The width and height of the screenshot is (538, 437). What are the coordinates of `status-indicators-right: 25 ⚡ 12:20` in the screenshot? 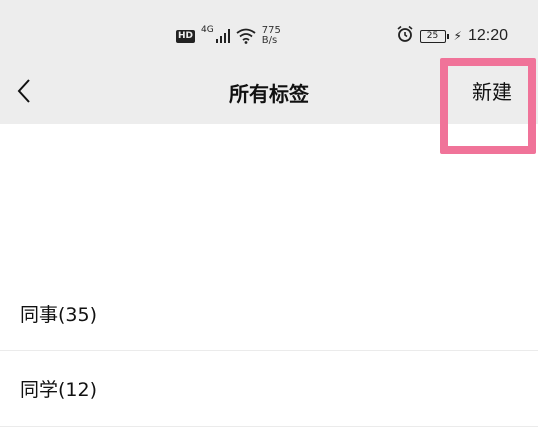 It's located at (452, 36).